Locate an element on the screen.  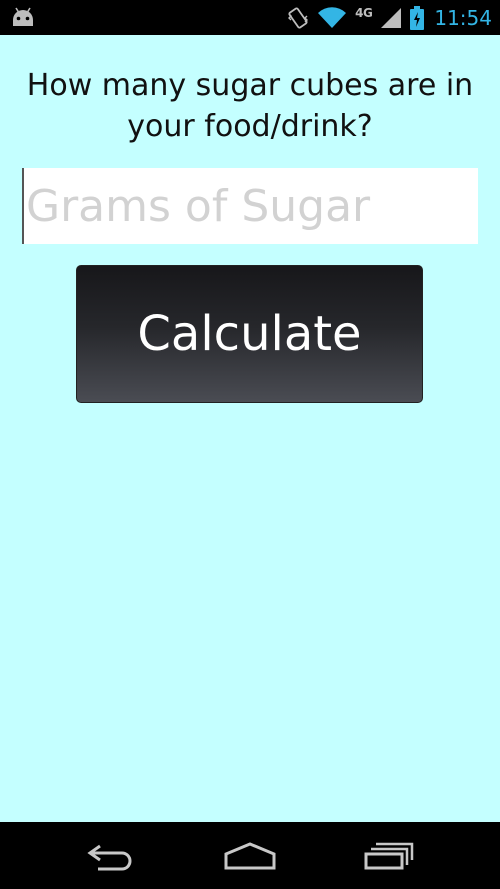
battery-charging-icon is located at coordinates (417, 17).